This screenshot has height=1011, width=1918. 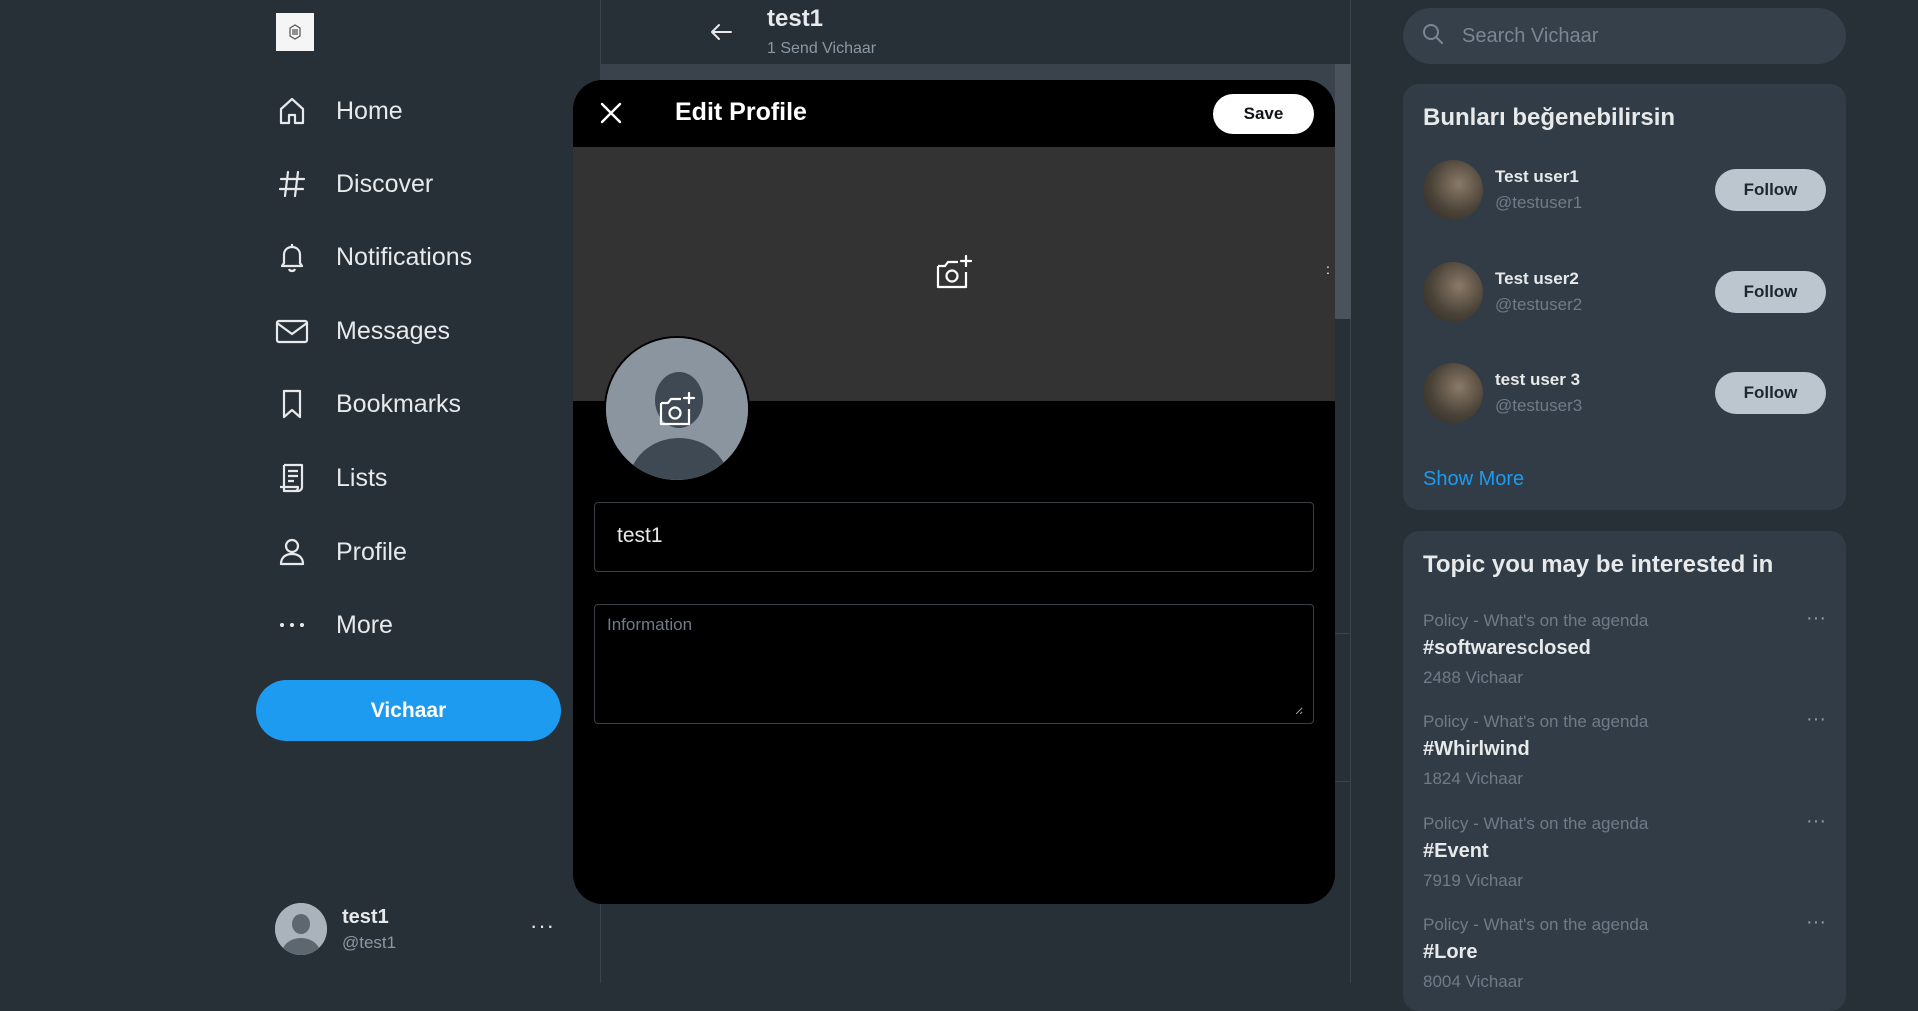 I want to click on sidebar-item-label: Bookmarks, so click(x=399, y=403).